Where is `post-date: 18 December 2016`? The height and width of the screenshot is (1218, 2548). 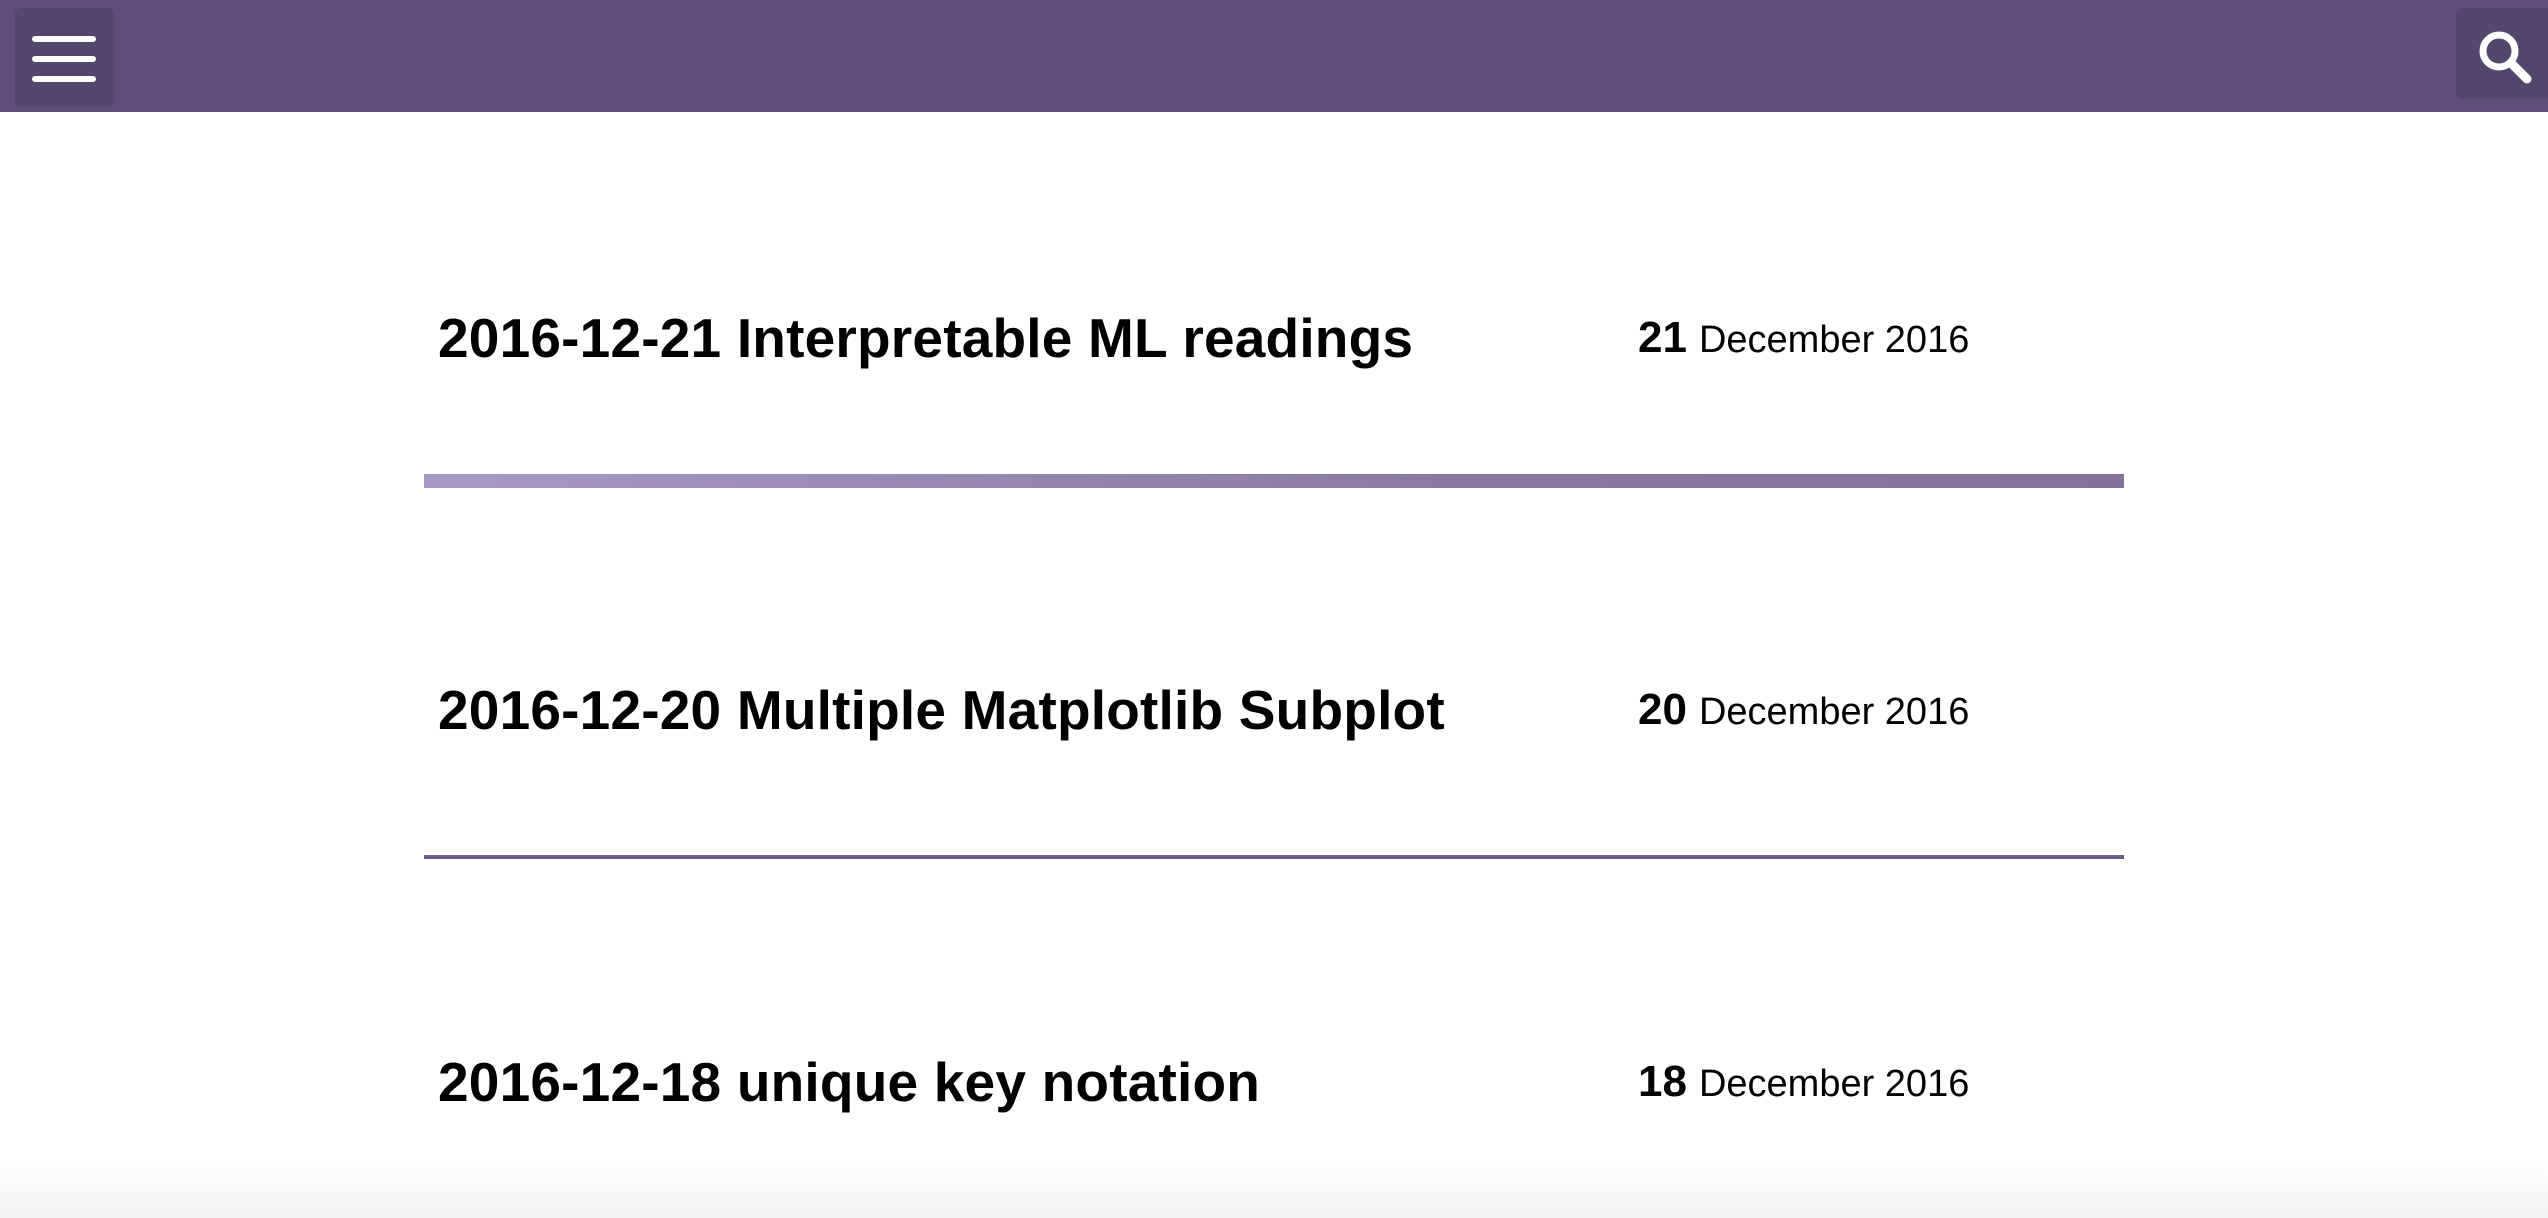 post-date: 18 December 2016 is located at coordinates (1803, 1082).